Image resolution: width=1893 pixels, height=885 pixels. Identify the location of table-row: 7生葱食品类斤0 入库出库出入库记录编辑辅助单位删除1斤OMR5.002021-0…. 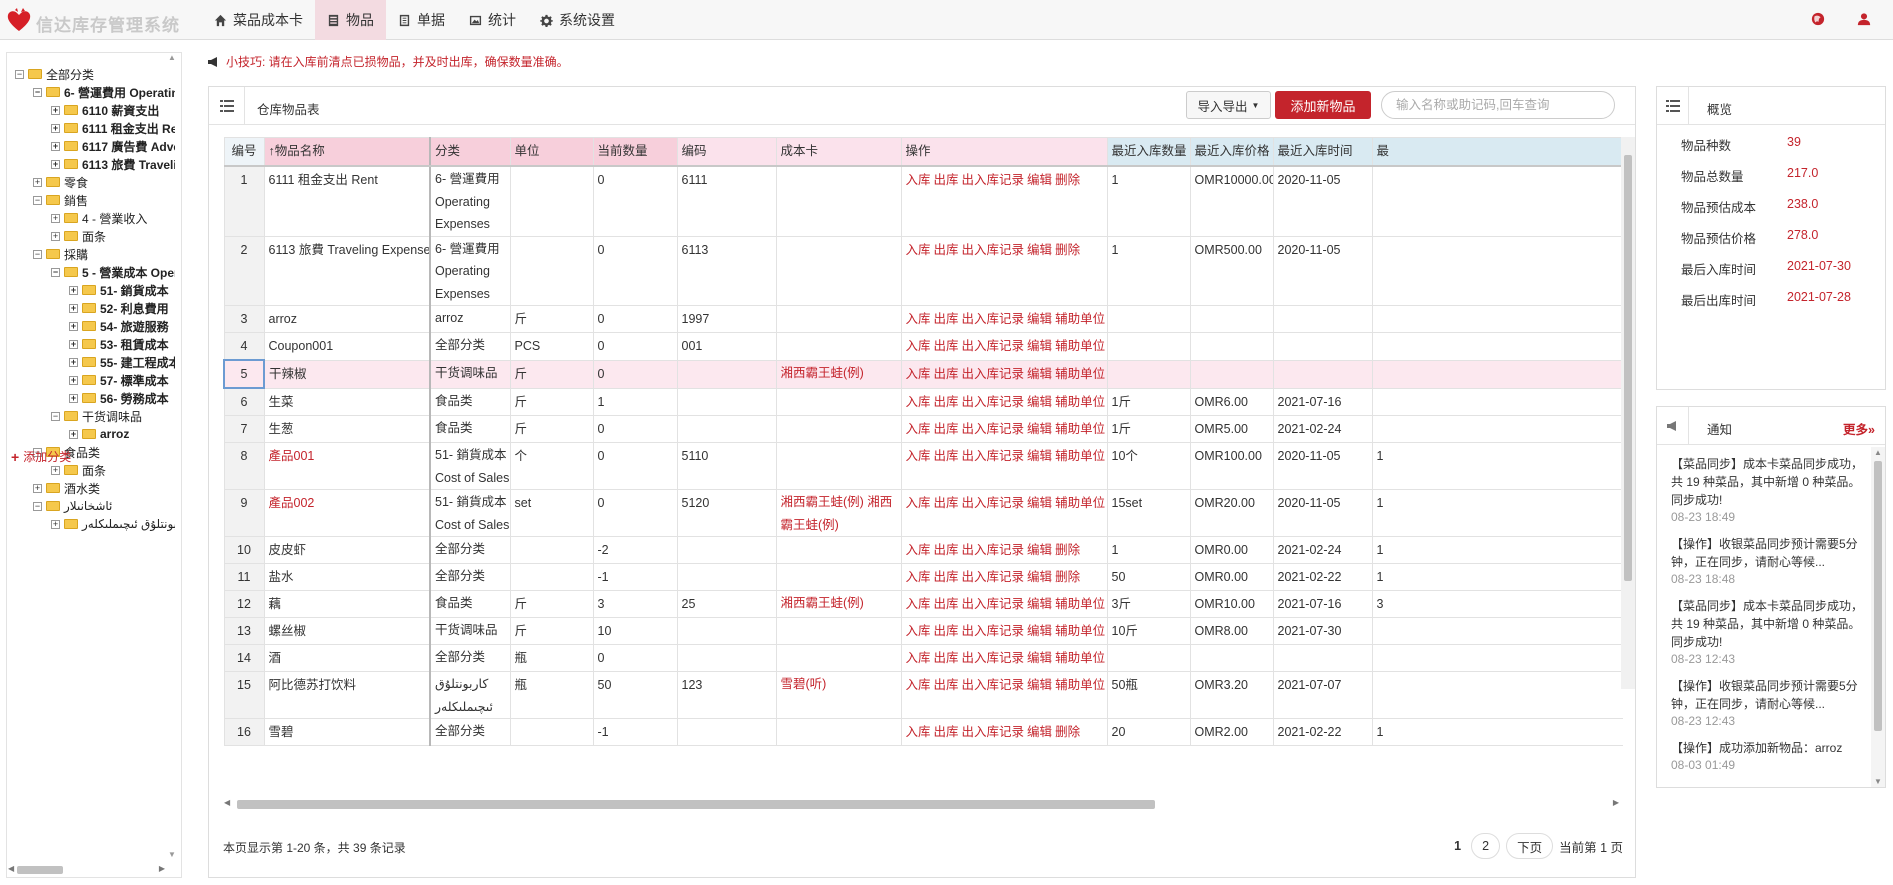
(923, 429).